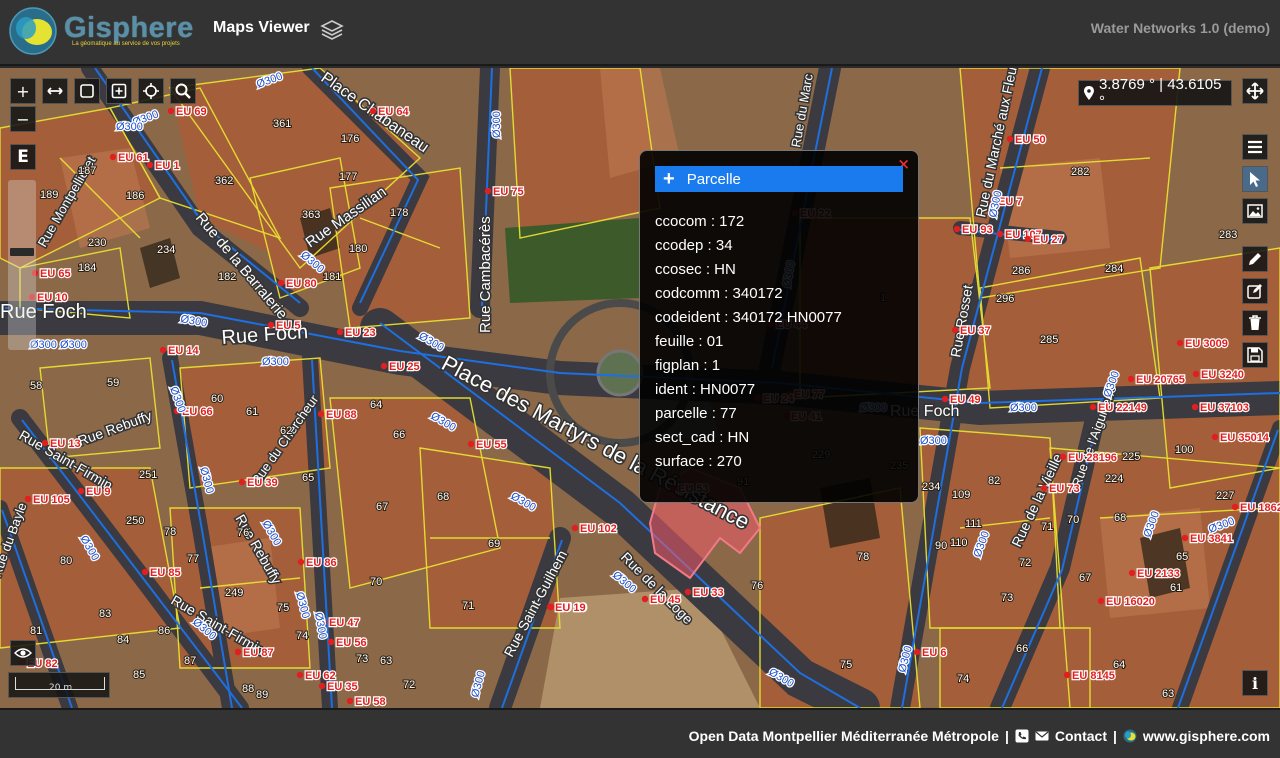 Image resolution: width=1280 pixels, height=758 pixels. I want to click on parcel-number-label: 86, so click(164, 631).